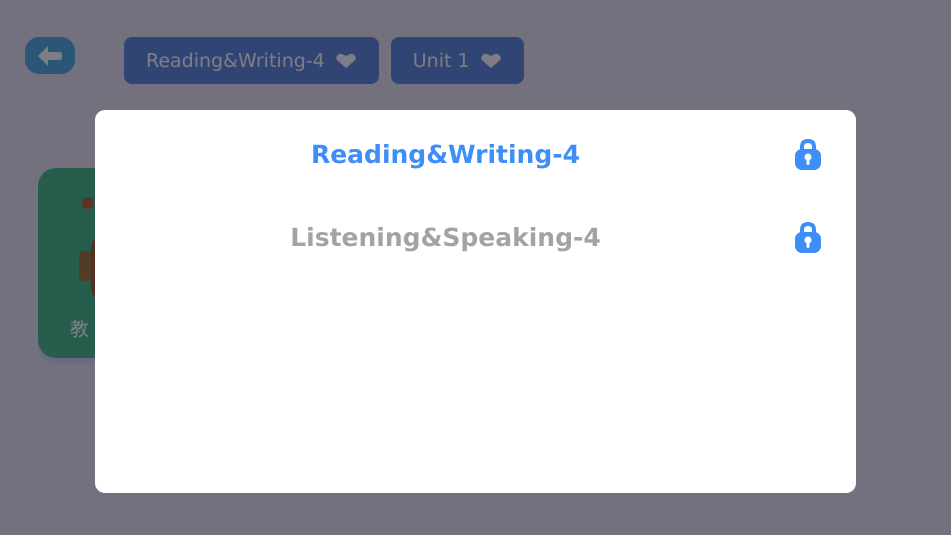 Image resolution: width=951 pixels, height=535 pixels. Describe the element at coordinates (457, 60) in the screenshot. I see `dropdown-button: Unit 1` at that location.